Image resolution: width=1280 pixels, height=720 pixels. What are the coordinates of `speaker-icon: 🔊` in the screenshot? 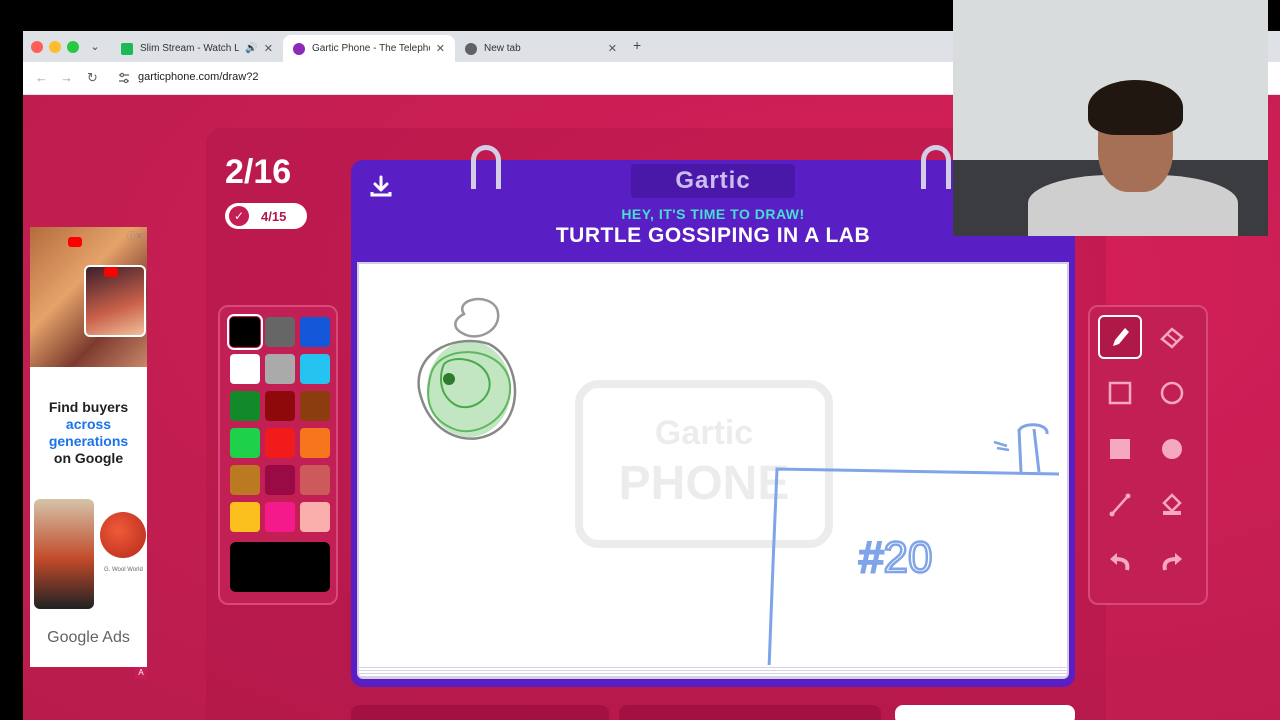 It's located at (251, 48).